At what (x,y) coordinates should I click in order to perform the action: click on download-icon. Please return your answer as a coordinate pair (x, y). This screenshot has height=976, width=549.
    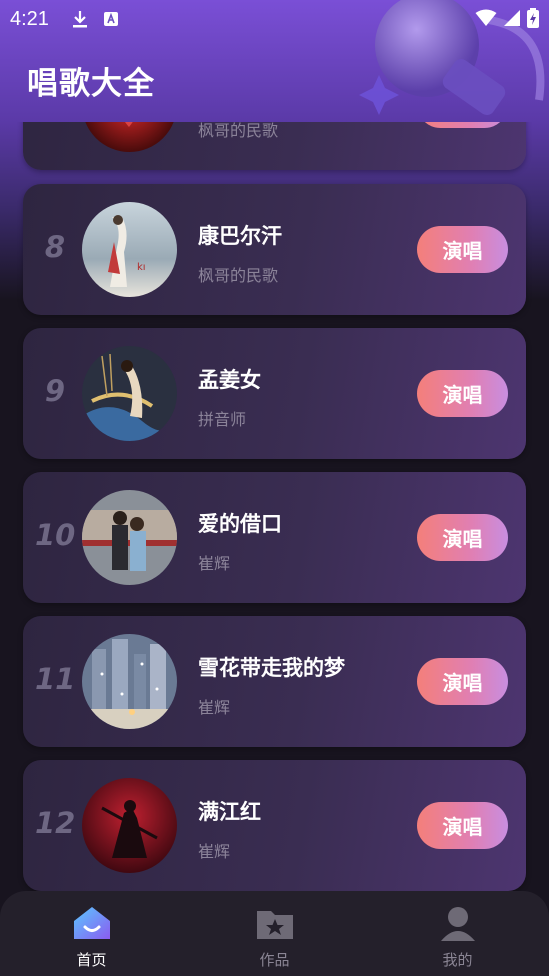
    Looking at the image, I should click on (80, 19).